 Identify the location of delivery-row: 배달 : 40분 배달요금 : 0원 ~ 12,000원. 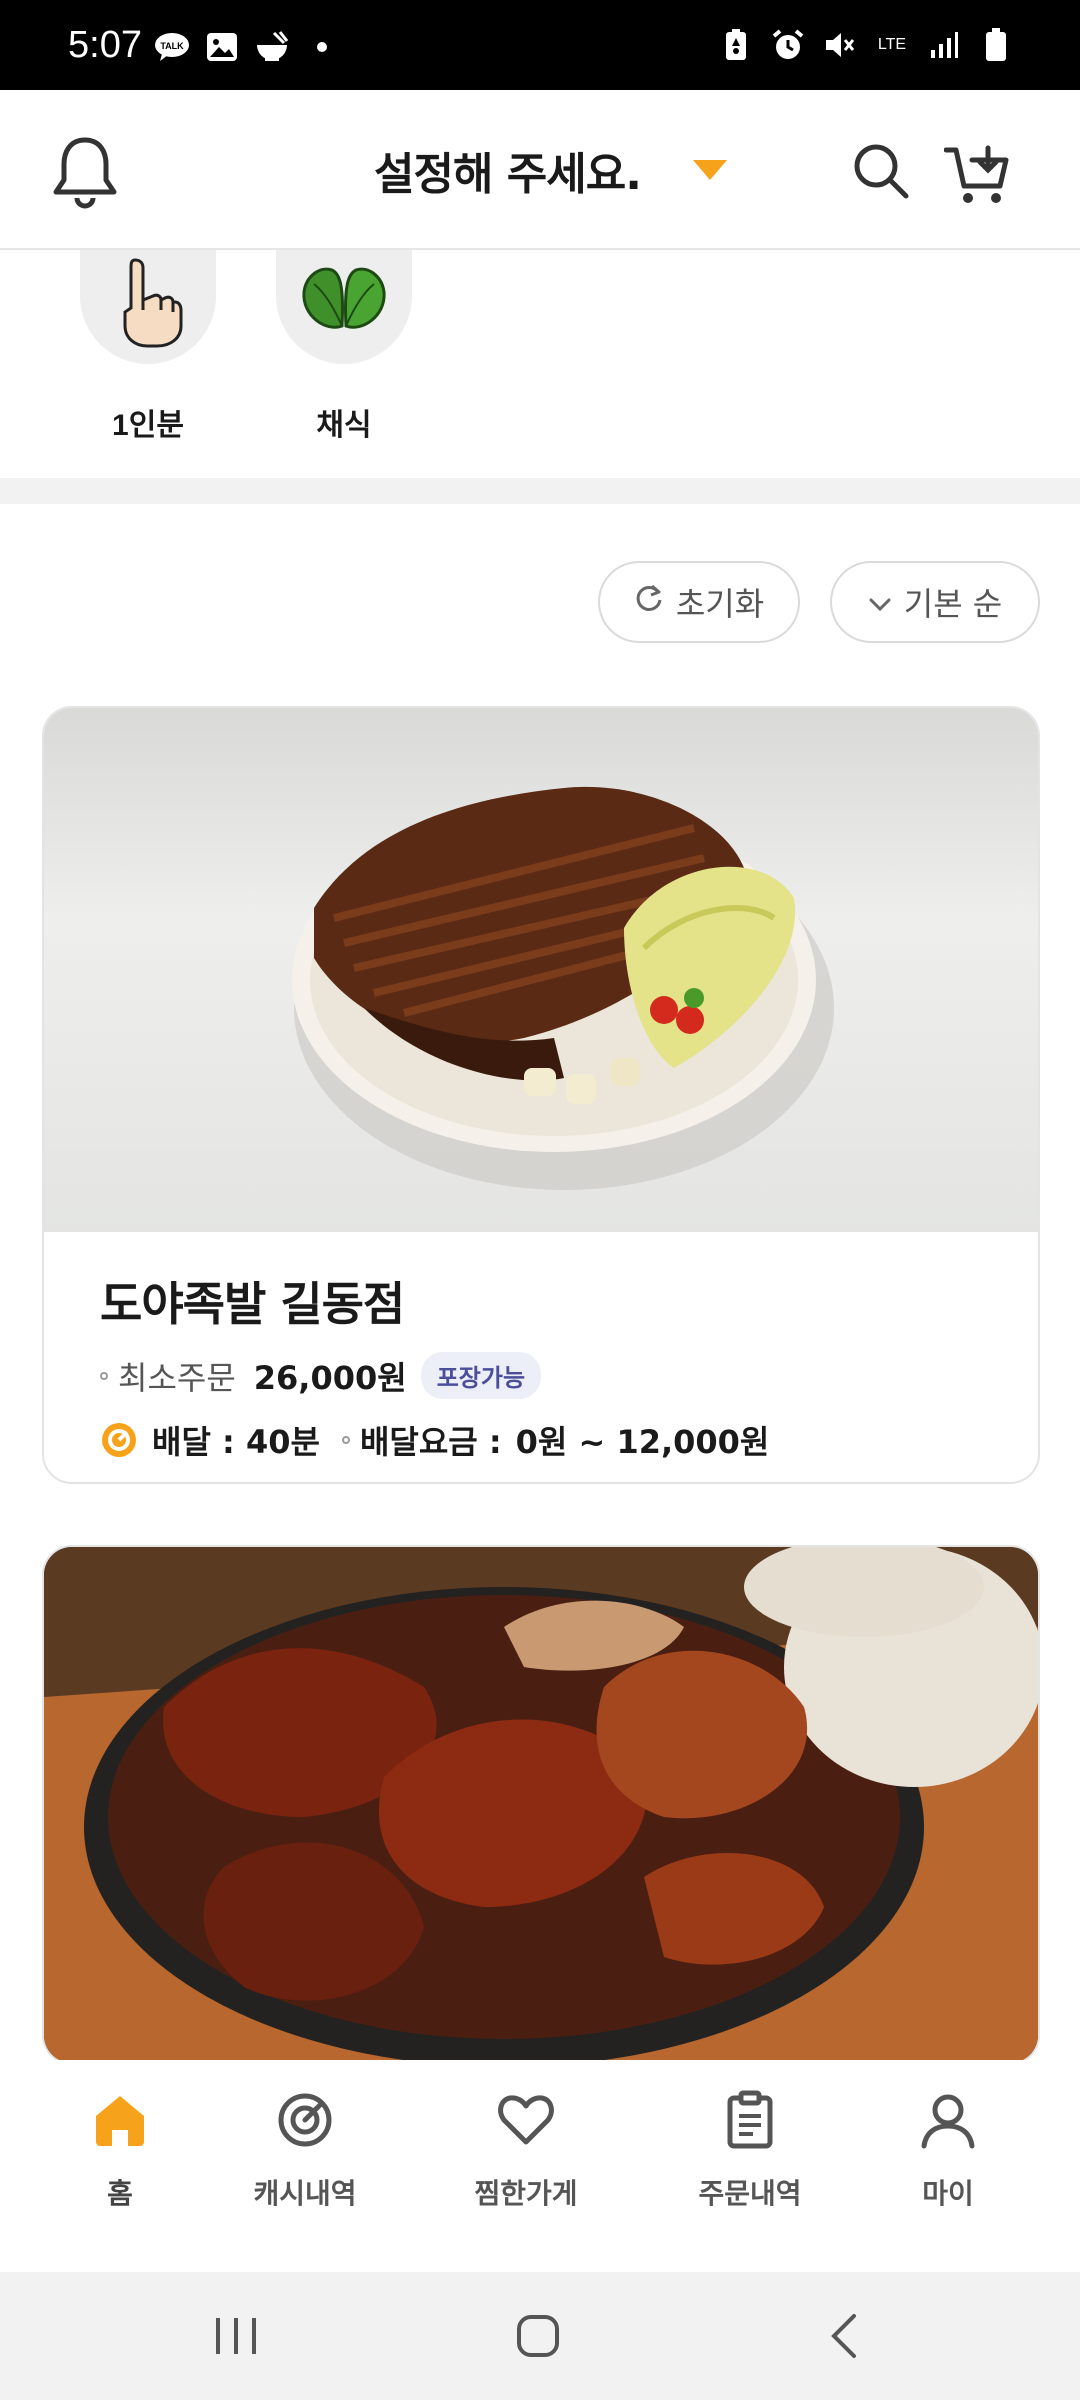
(569, 1440).